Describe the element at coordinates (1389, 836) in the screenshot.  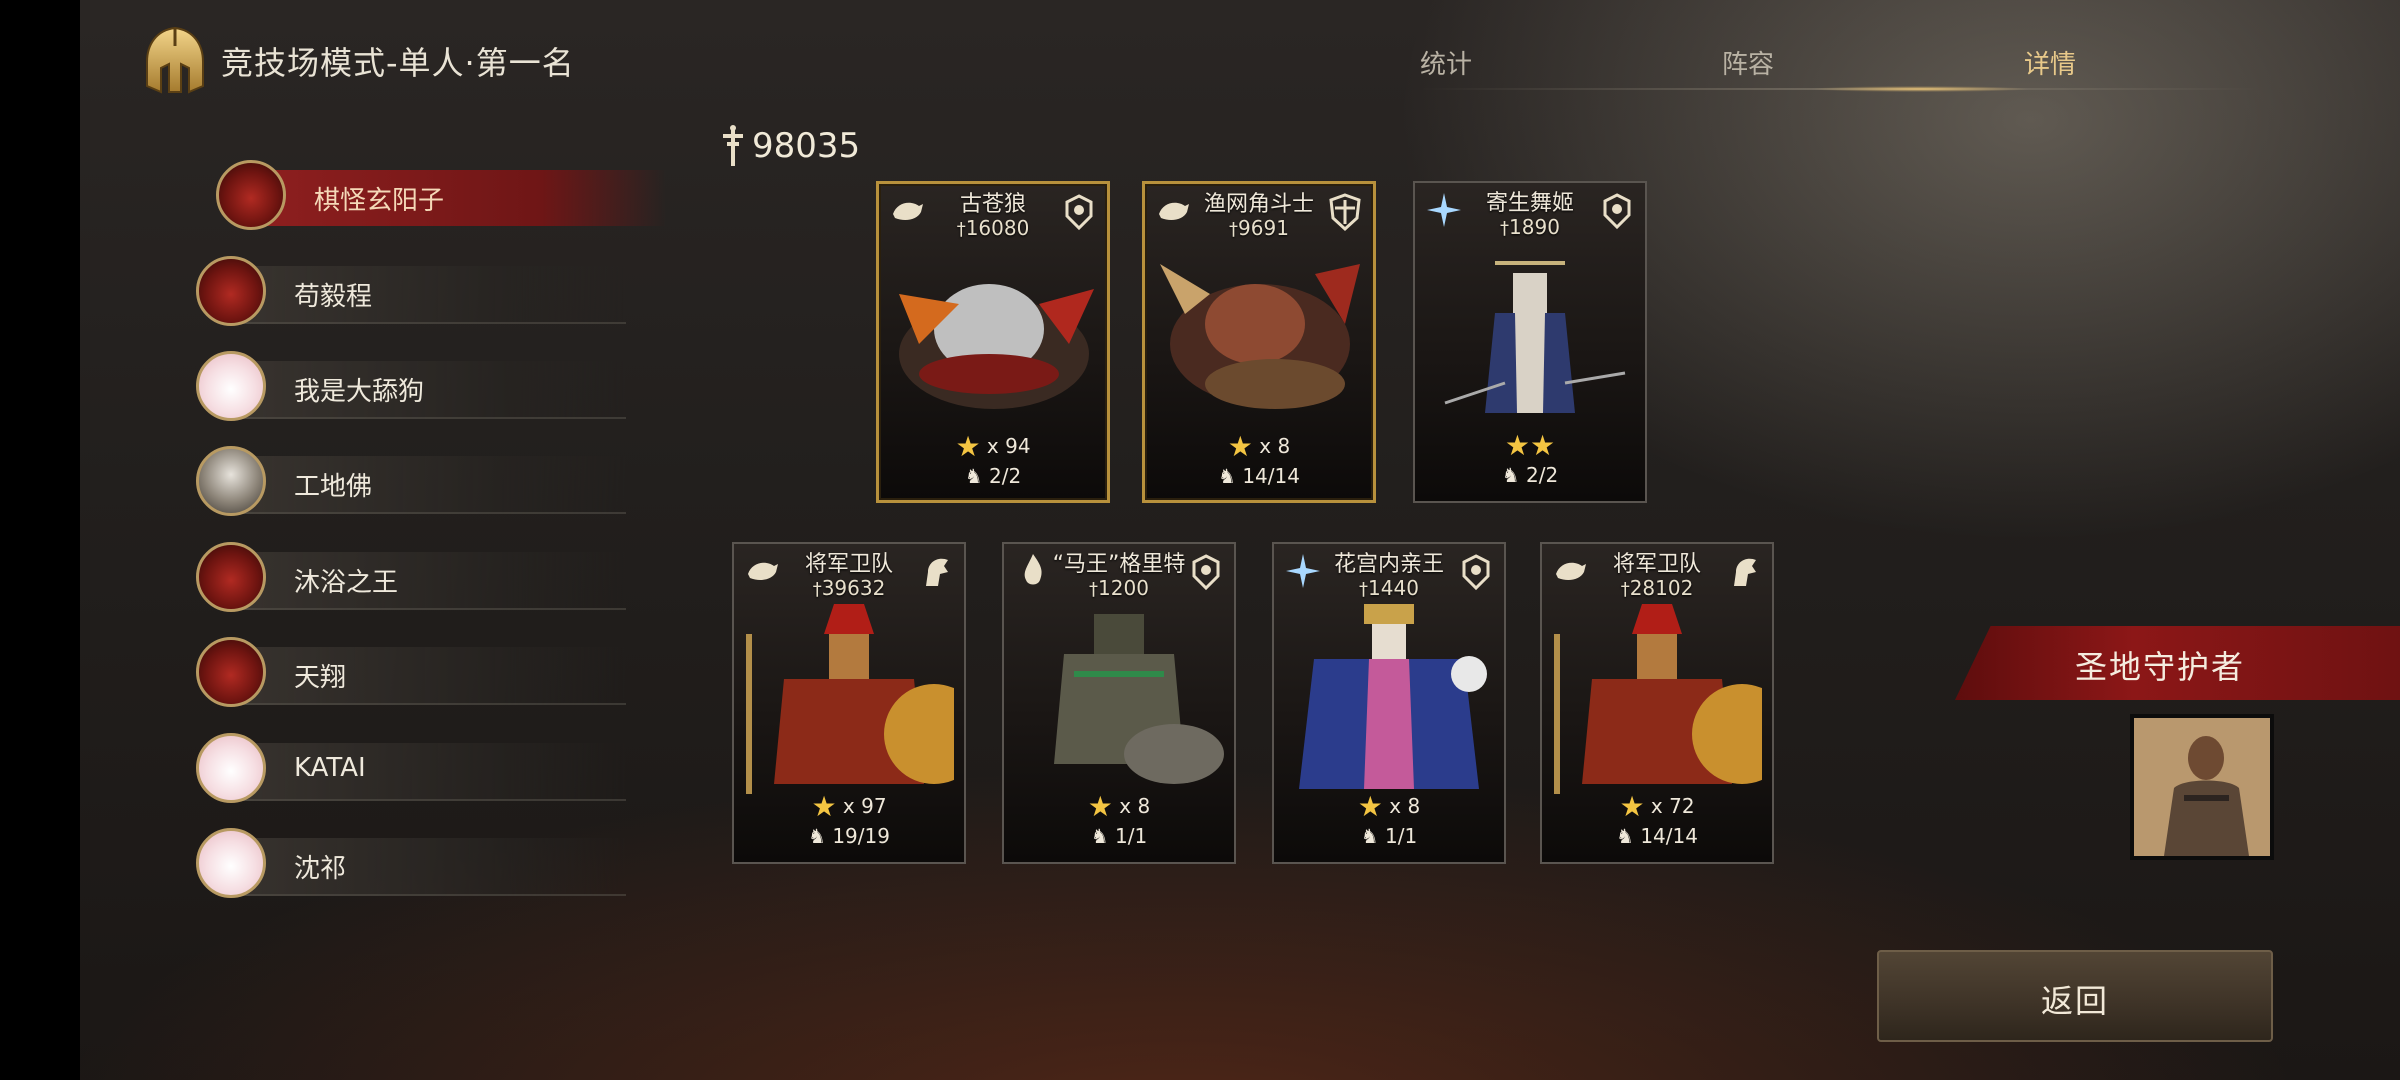
I see `unit-troops: ♞ 1/1` at that location.